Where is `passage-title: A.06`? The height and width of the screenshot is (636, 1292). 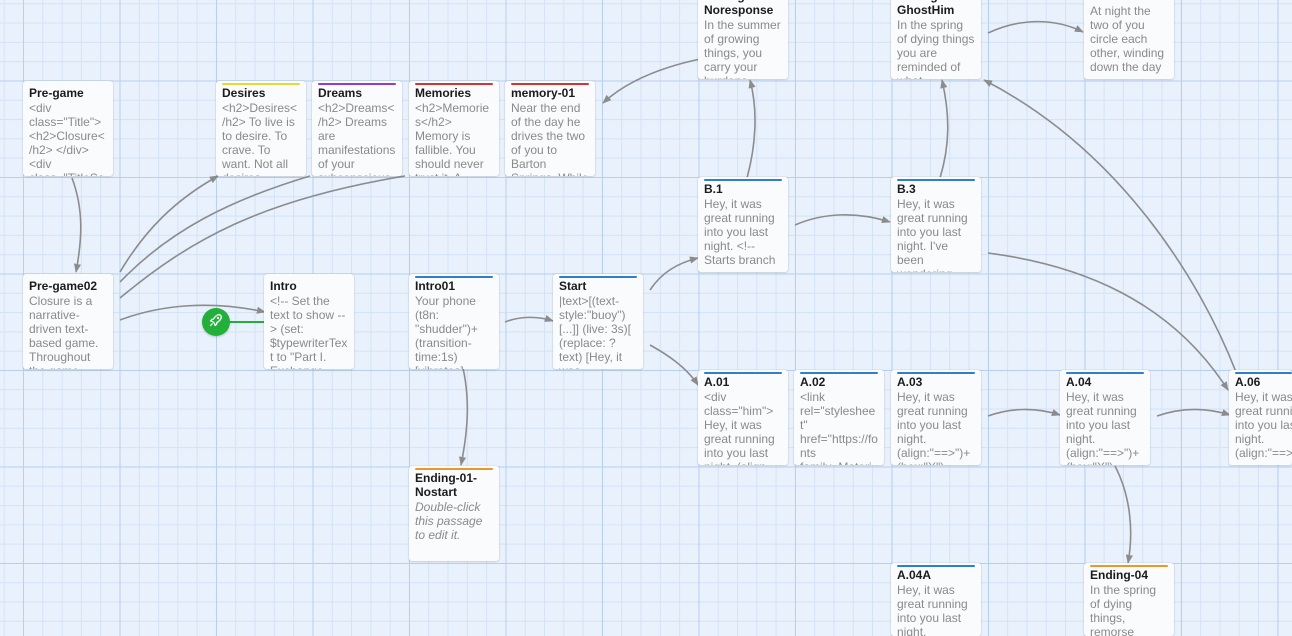 passage-title: A.06 is located at coordinates (1248, 382).